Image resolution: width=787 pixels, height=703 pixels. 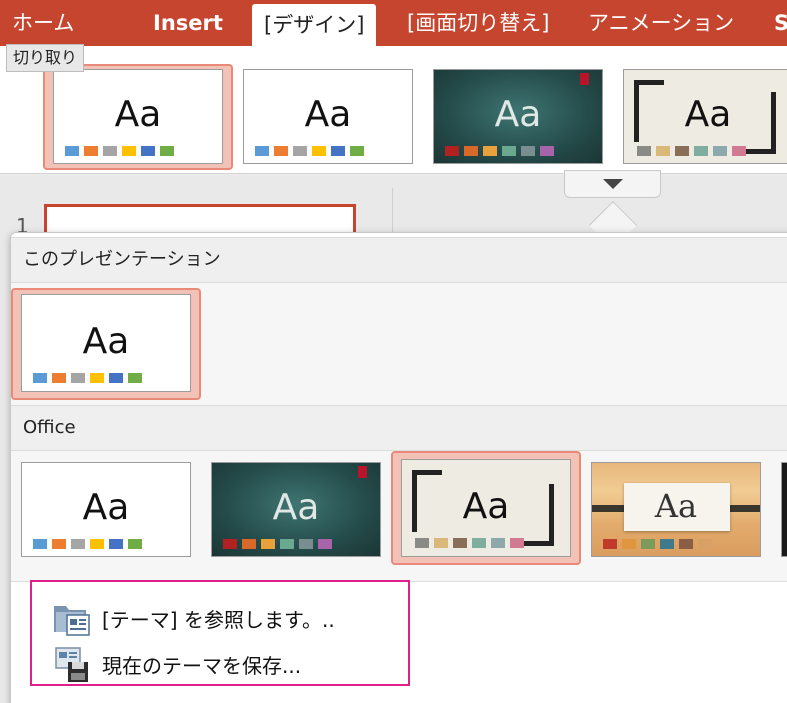 What do you see at coordinates (188, 23) in the screenshot?
I see `tab-insert: Insert` at bounding box center [188, 23].